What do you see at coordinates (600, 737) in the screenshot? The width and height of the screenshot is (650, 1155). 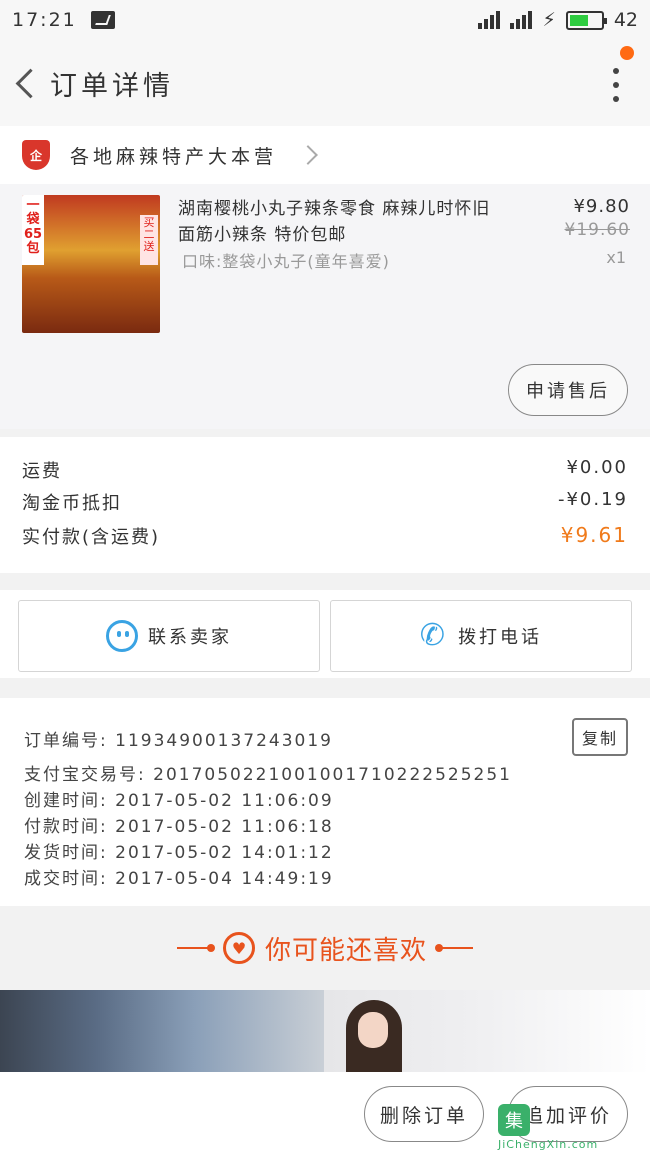 I see `copy-button: 复制` at bounding box center [600, 737].